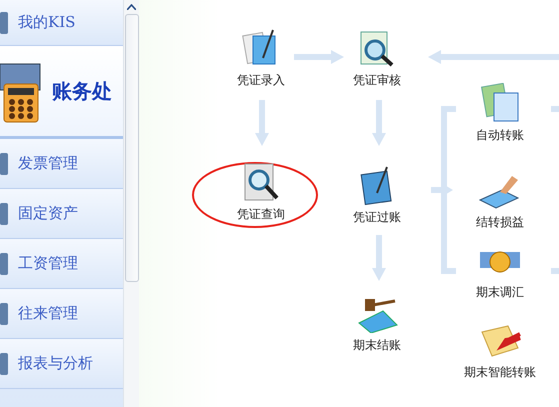 Image resolution: width=559 pixels, height=407 pixels. What do you see at coordinates (500, 222) in the screenshot?
I see `flow-step-label: 结转损益` at bounding box center [500, 222].